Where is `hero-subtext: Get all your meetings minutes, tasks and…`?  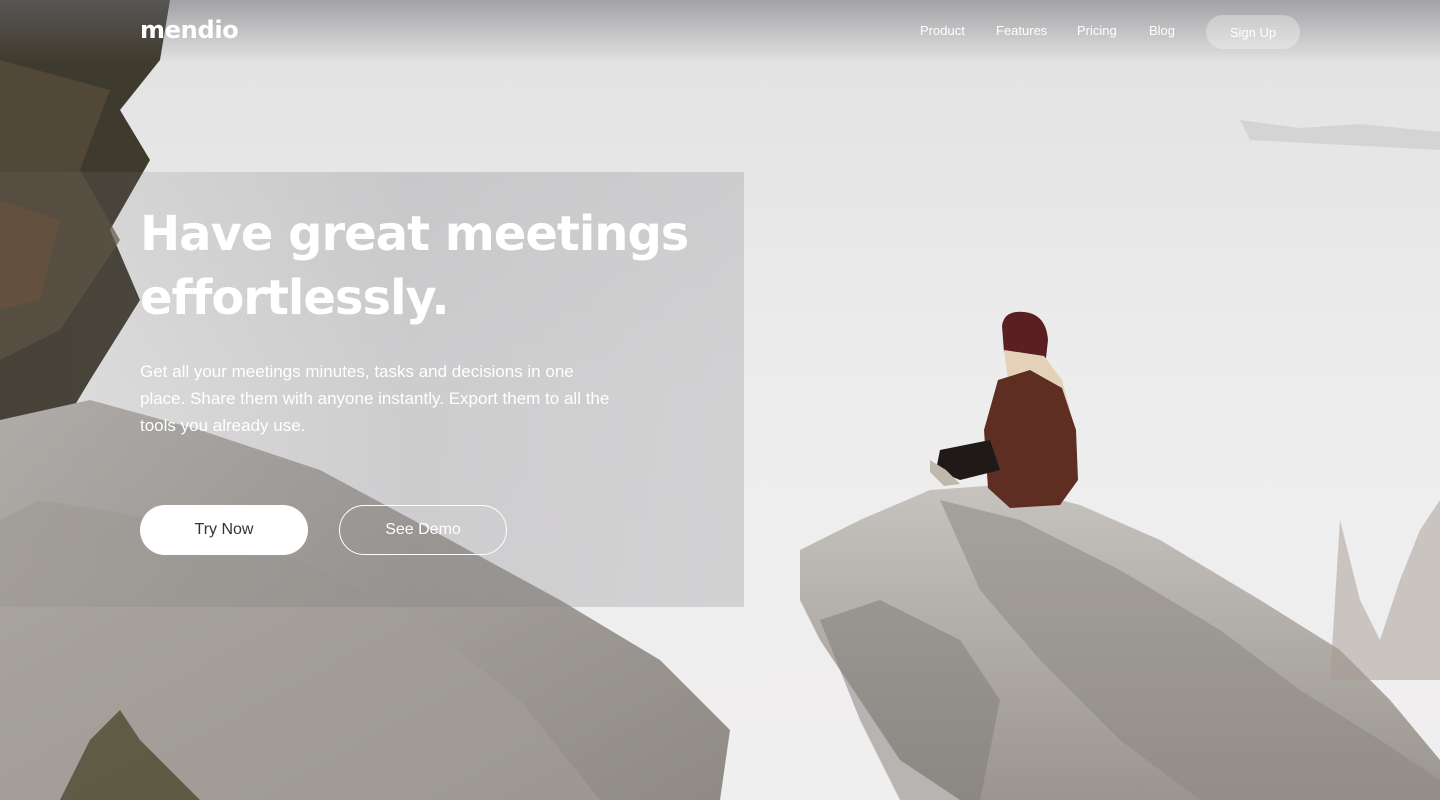 hero-subtext: Get all your meetings minutes, tasks and… is located at coordinates (375, 398).